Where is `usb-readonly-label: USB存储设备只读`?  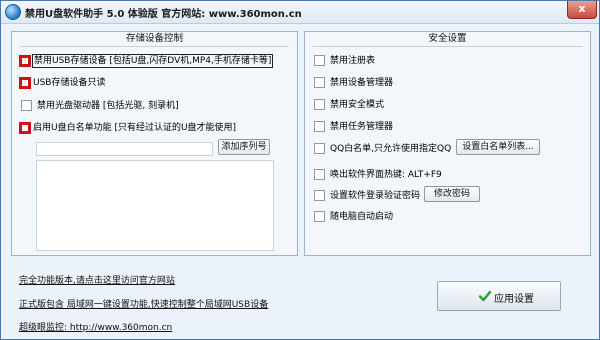 usb-readonly-label: USB存储设备只读 is located at coordinates (69, 83).